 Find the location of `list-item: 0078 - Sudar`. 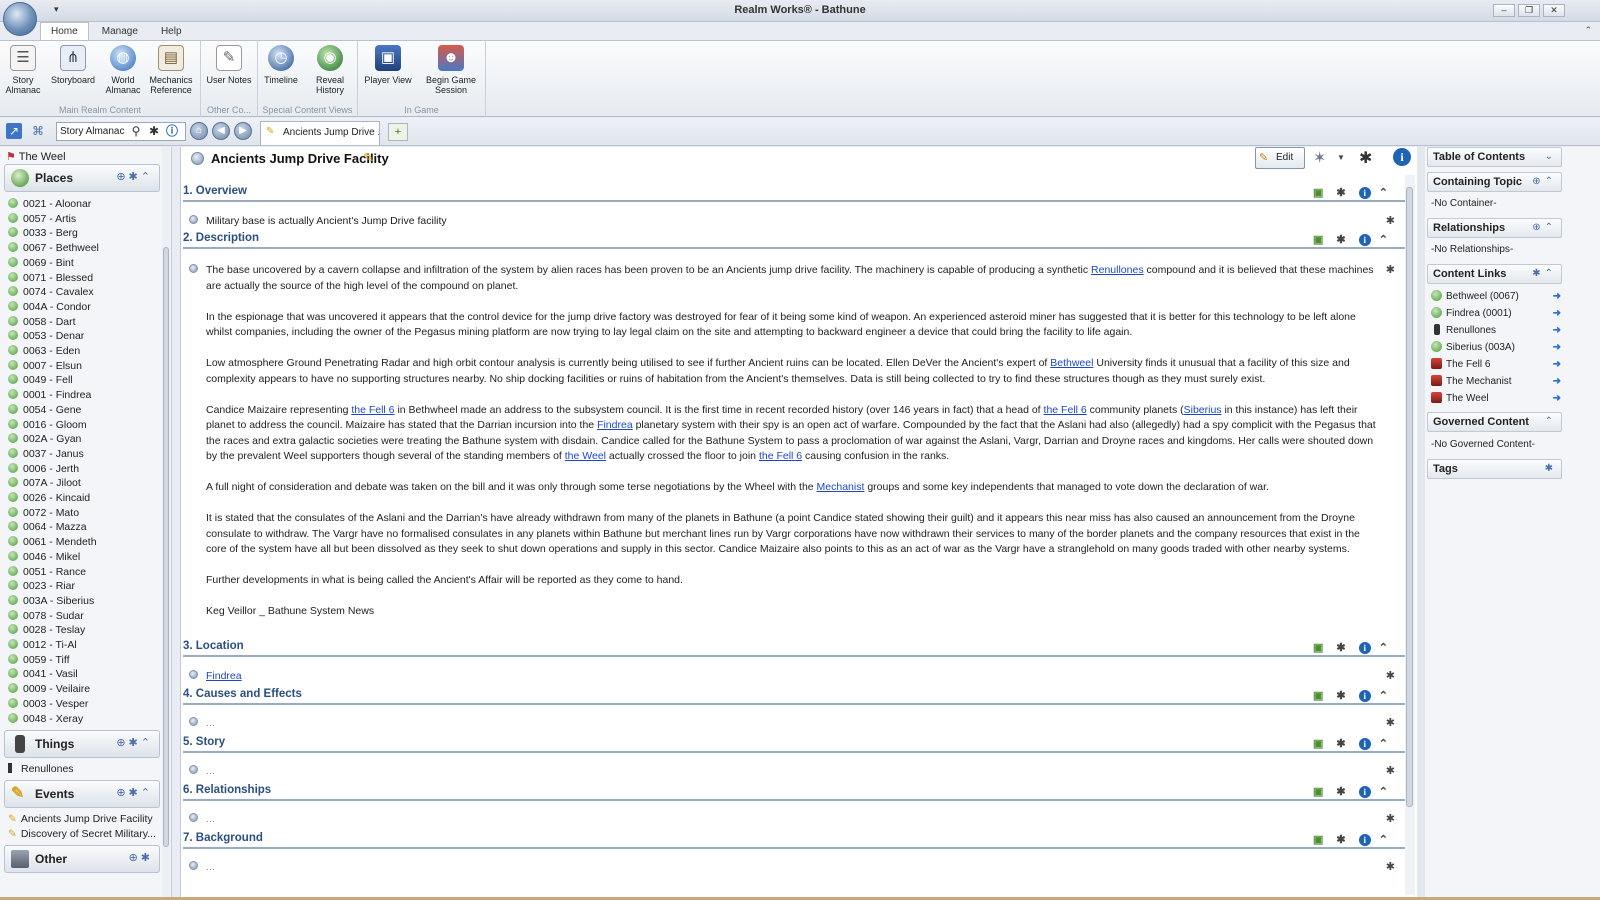

list-item: 0078 - Sudar is located at coordinates (46, 616).